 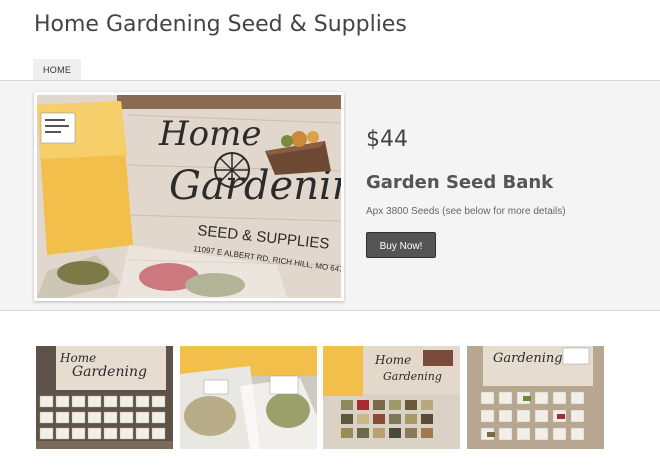 What do you see at coordinates (460, 182) in the screenshot?
I see `product-title: Garden Seed Bank` at bounding box center [460, 182].